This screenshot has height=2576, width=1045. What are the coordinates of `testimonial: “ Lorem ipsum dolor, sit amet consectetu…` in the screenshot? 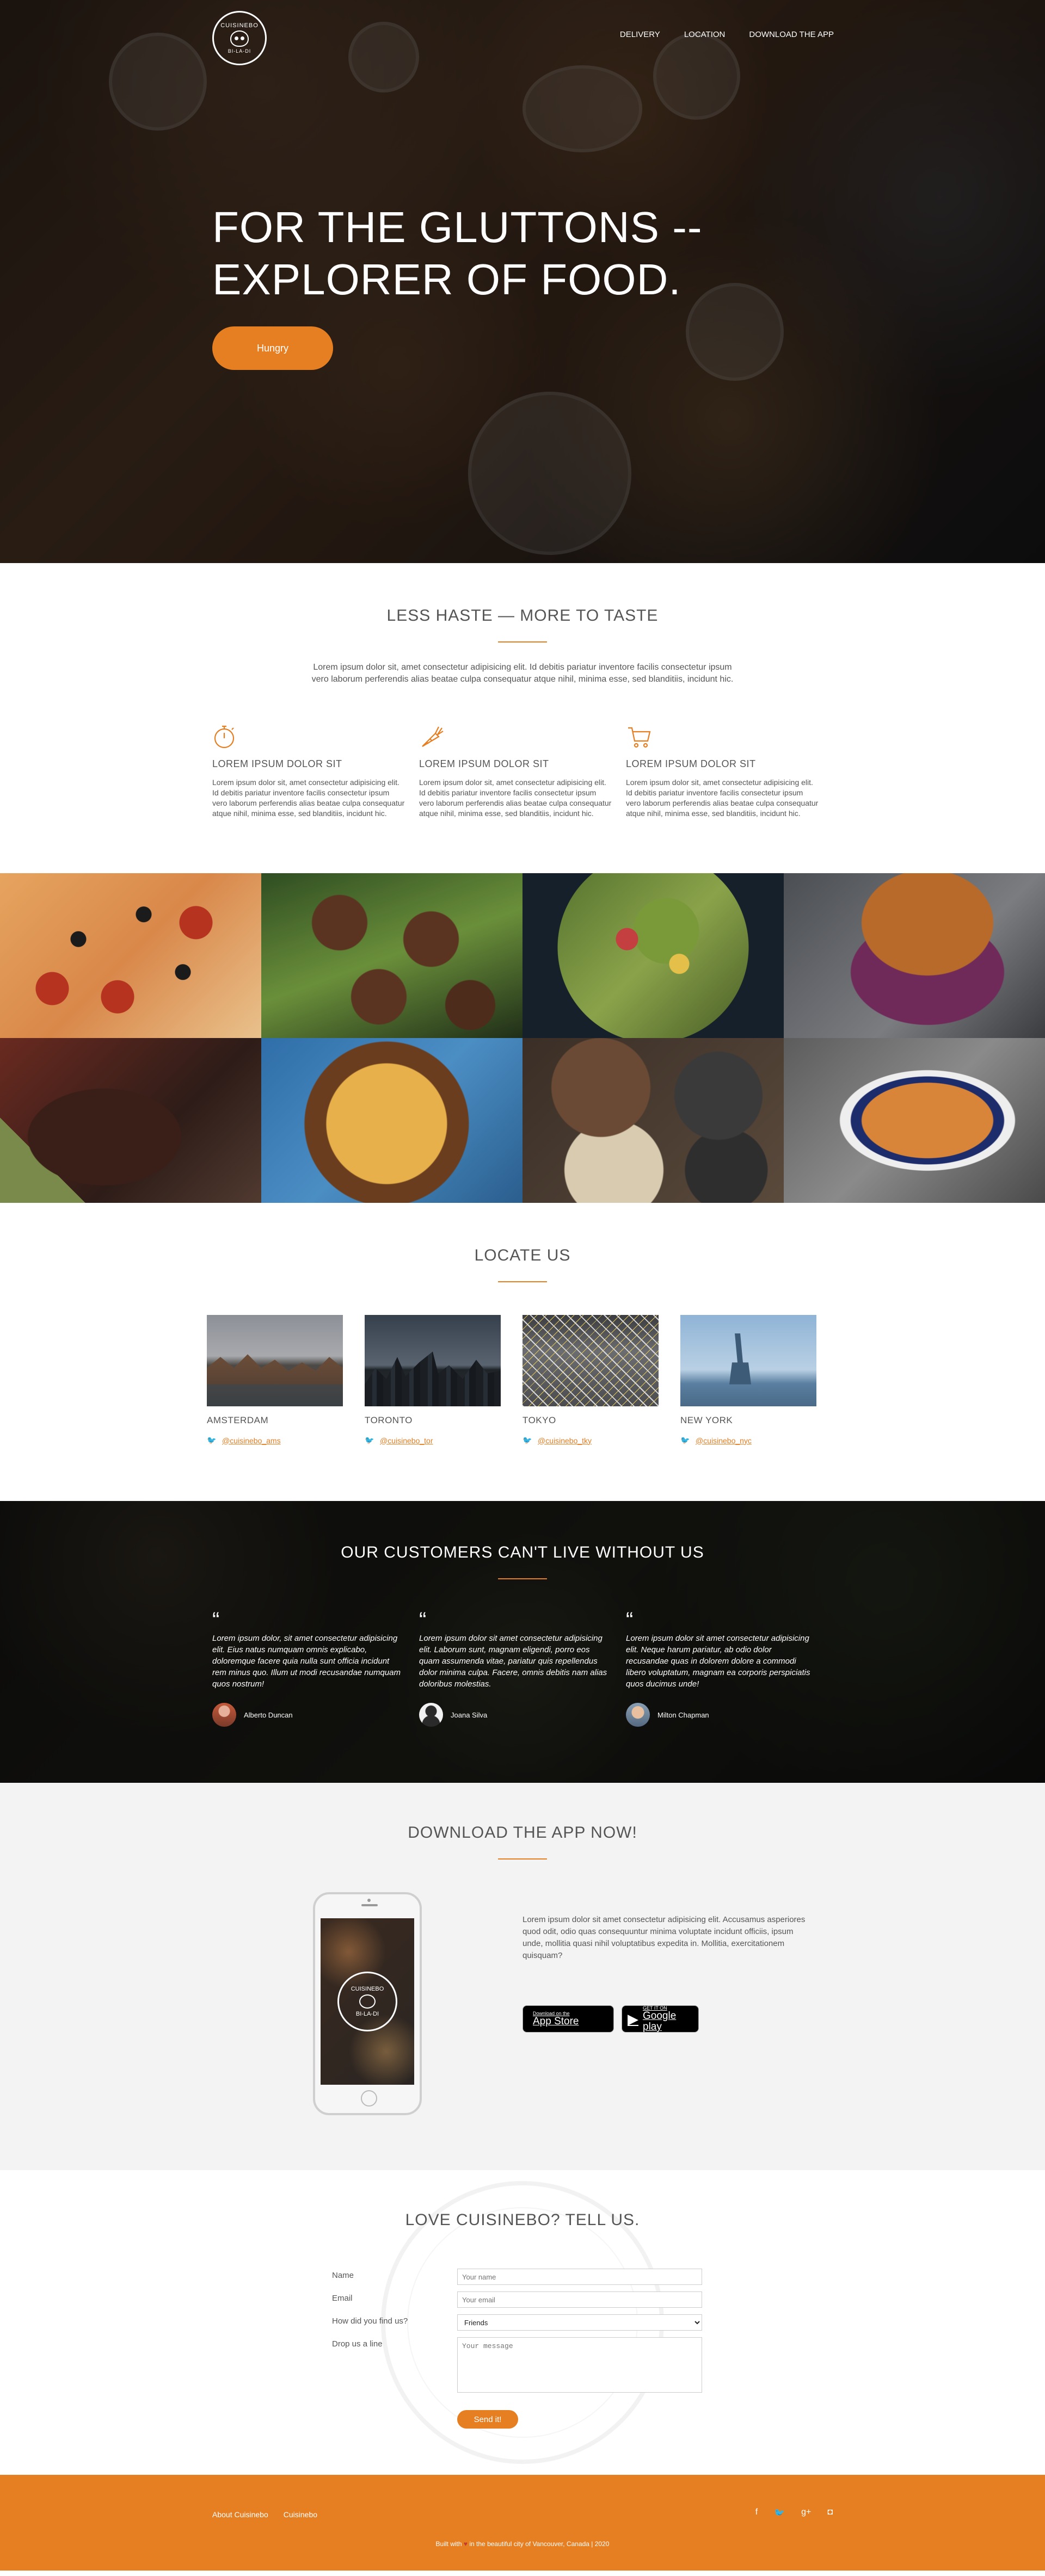 It's located at (315, 1668).